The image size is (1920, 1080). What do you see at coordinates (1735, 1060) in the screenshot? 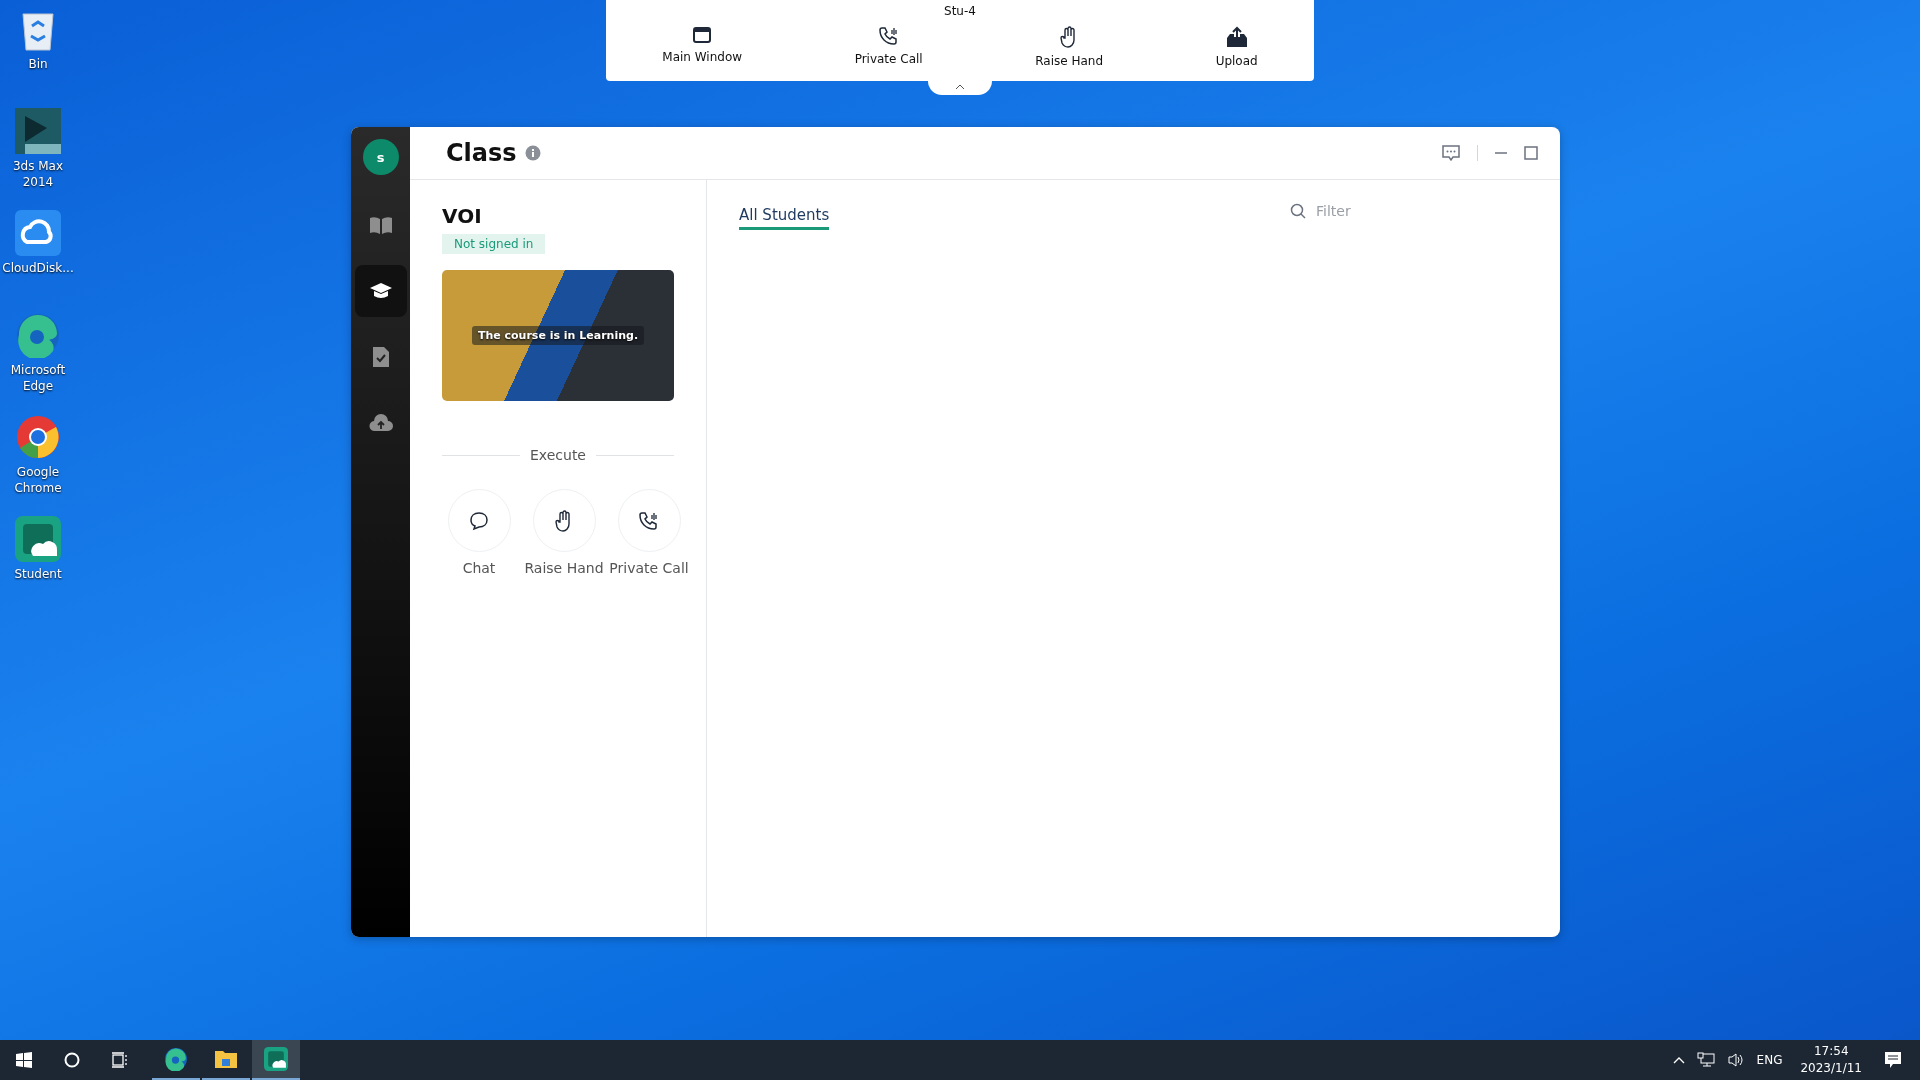
I see `speaker-icon` at bounding box center [1735, 1060].